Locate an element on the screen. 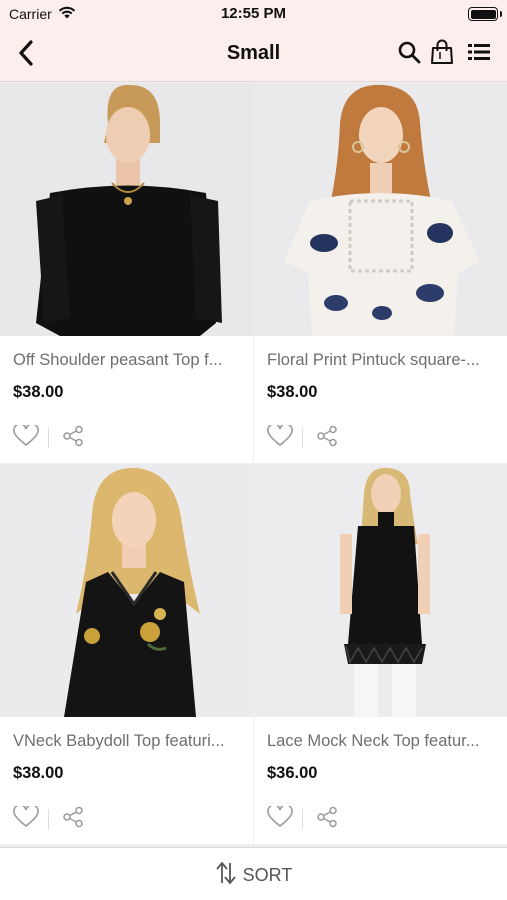 The image size is (507, 900). list-view-button is located at coordinates (479, 54).